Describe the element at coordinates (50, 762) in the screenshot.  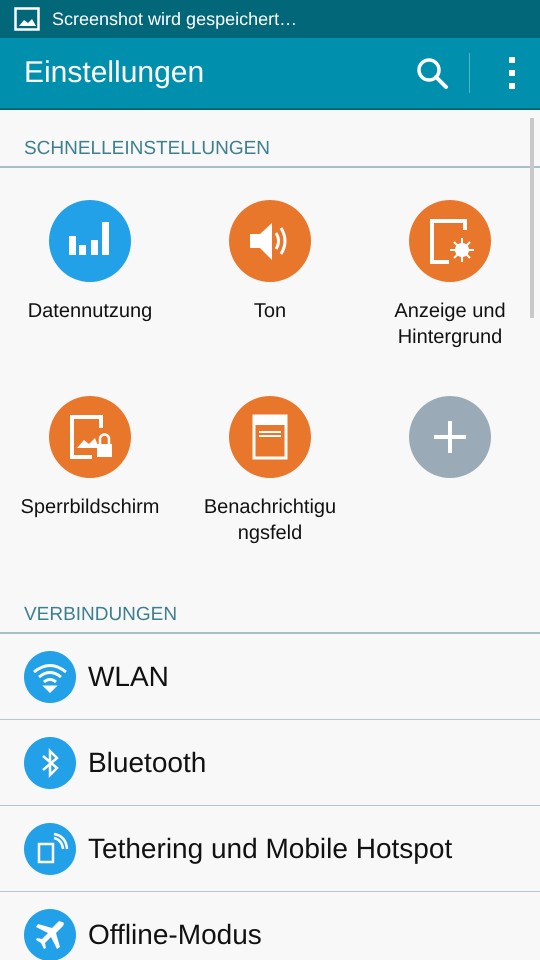
I see `bluetooth-icon` at that location.